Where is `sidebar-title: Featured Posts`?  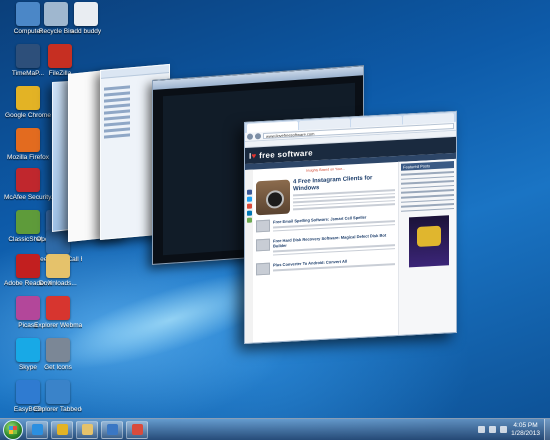 sidebar-title: Featured Posts is located at coordinates (427, 165).